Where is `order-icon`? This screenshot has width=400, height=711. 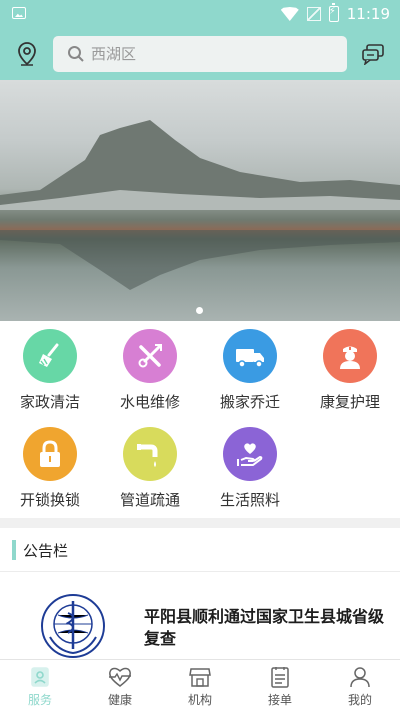
order-icon is located at coordinates (280, 674).